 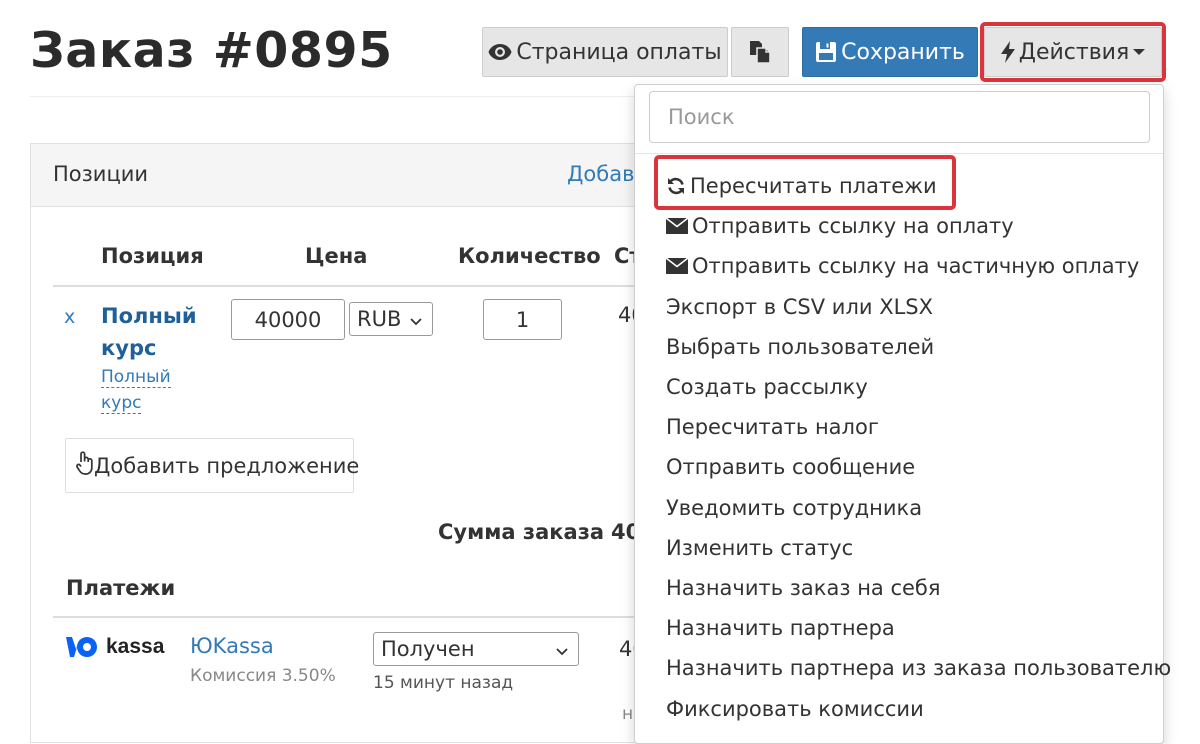 I want to click on menu-item-select-users: Выбрать пользователей, so click(x=899, y=347).